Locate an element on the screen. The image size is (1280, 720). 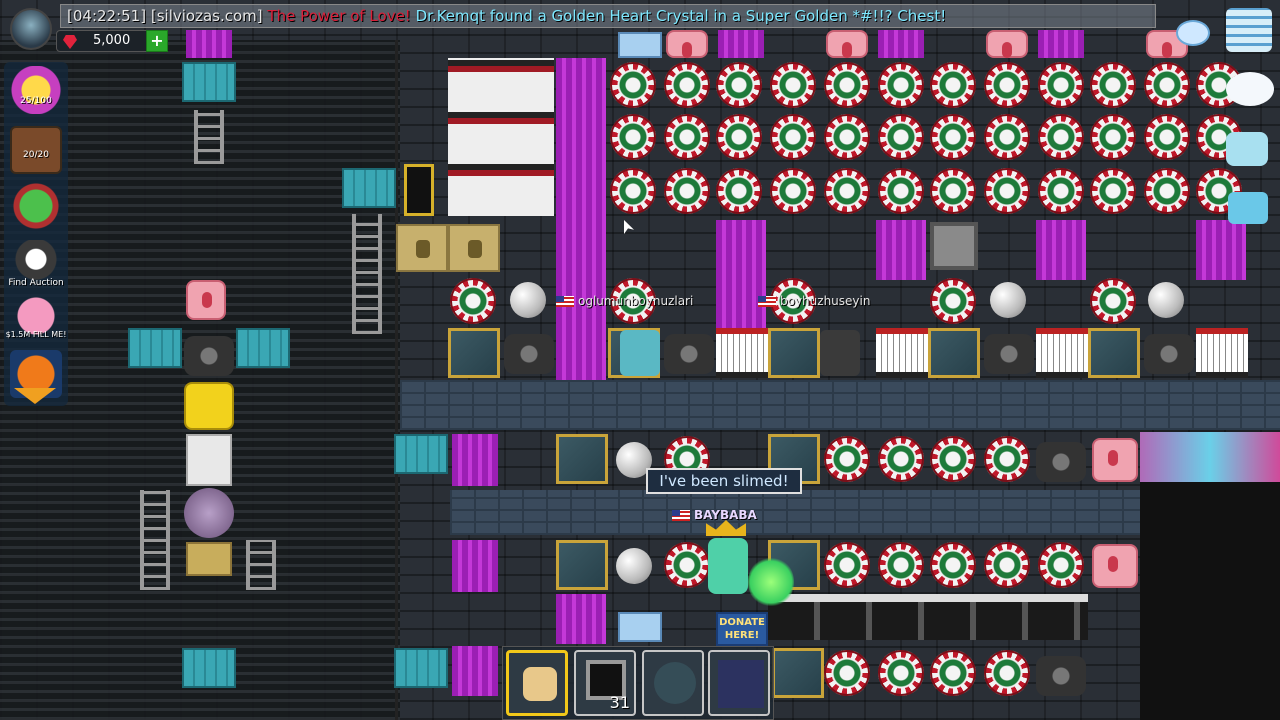
door-icon is located at coordinates (419, 190).